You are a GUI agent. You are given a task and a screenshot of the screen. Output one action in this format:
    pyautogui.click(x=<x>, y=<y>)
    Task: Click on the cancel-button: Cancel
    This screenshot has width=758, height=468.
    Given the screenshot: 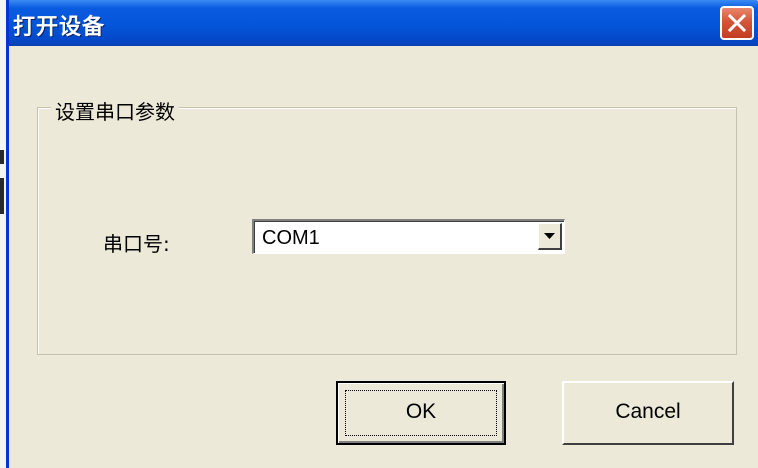 What is the action you would take?
    pyautogui.click(x=648, y=413)
    